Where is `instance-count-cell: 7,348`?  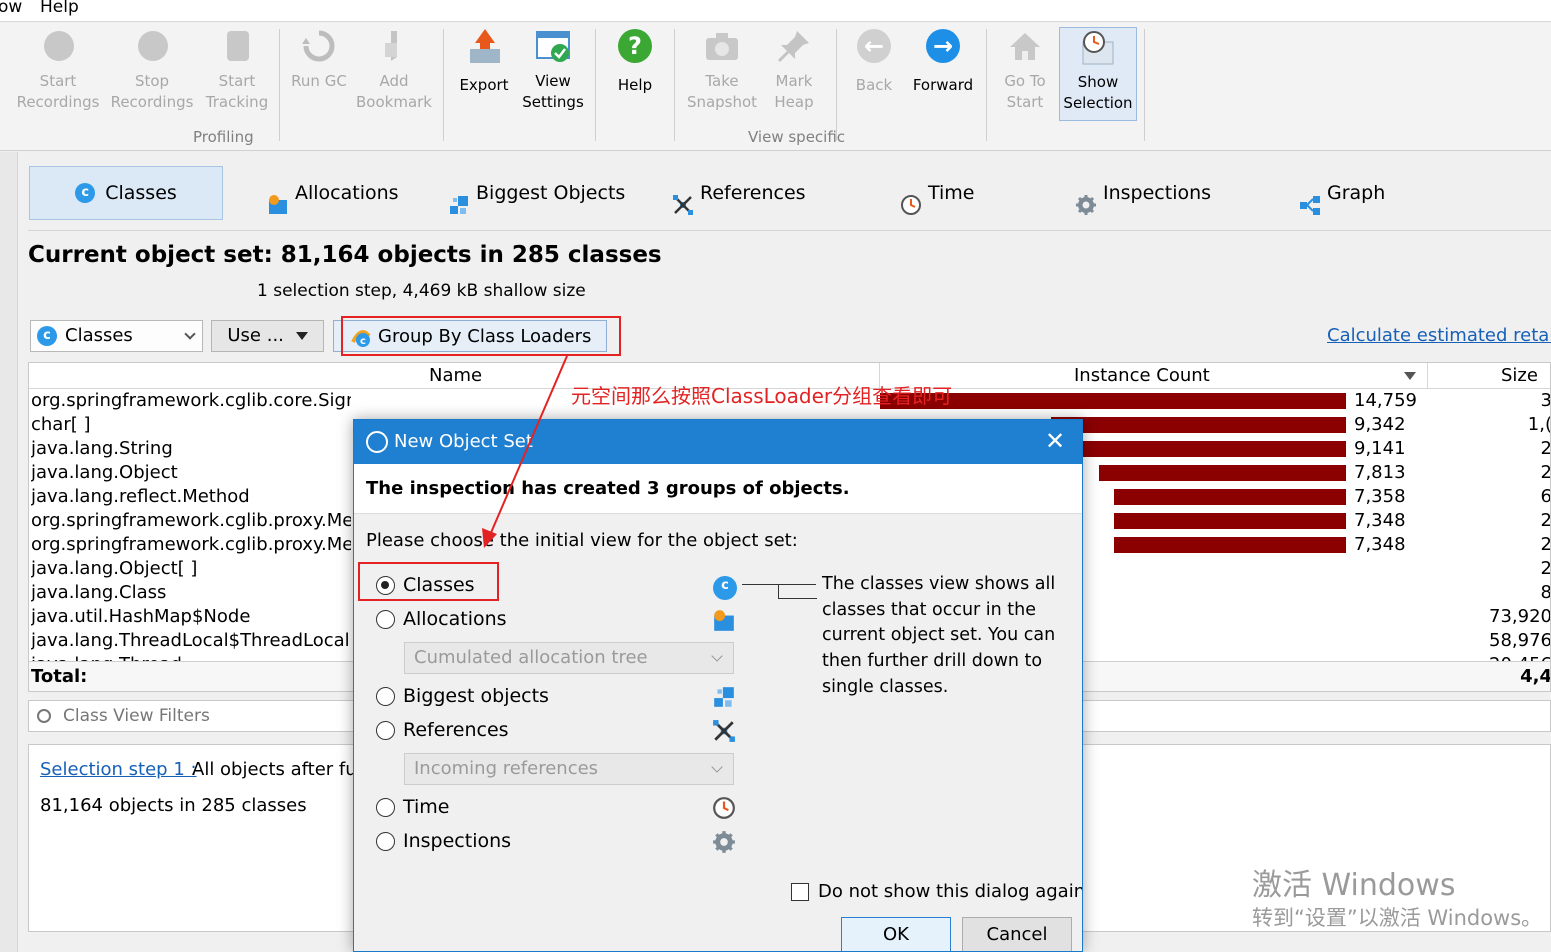
instance-count-cell: 7,348 is located at coordinates (1380, 520).